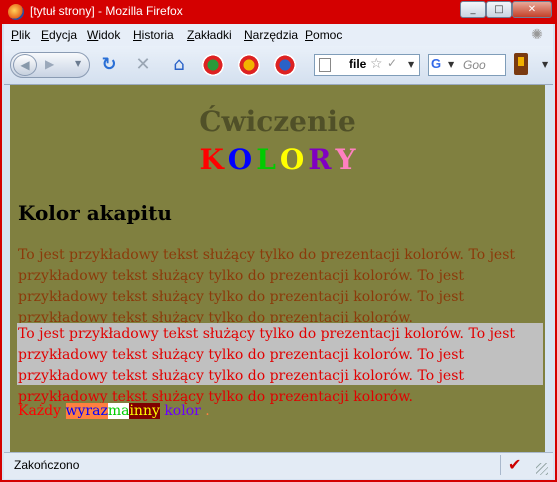  What do you see at coordinates (439, 65) in the screenshot?
I see `google-icon: G` at bounding box center [439, 65].